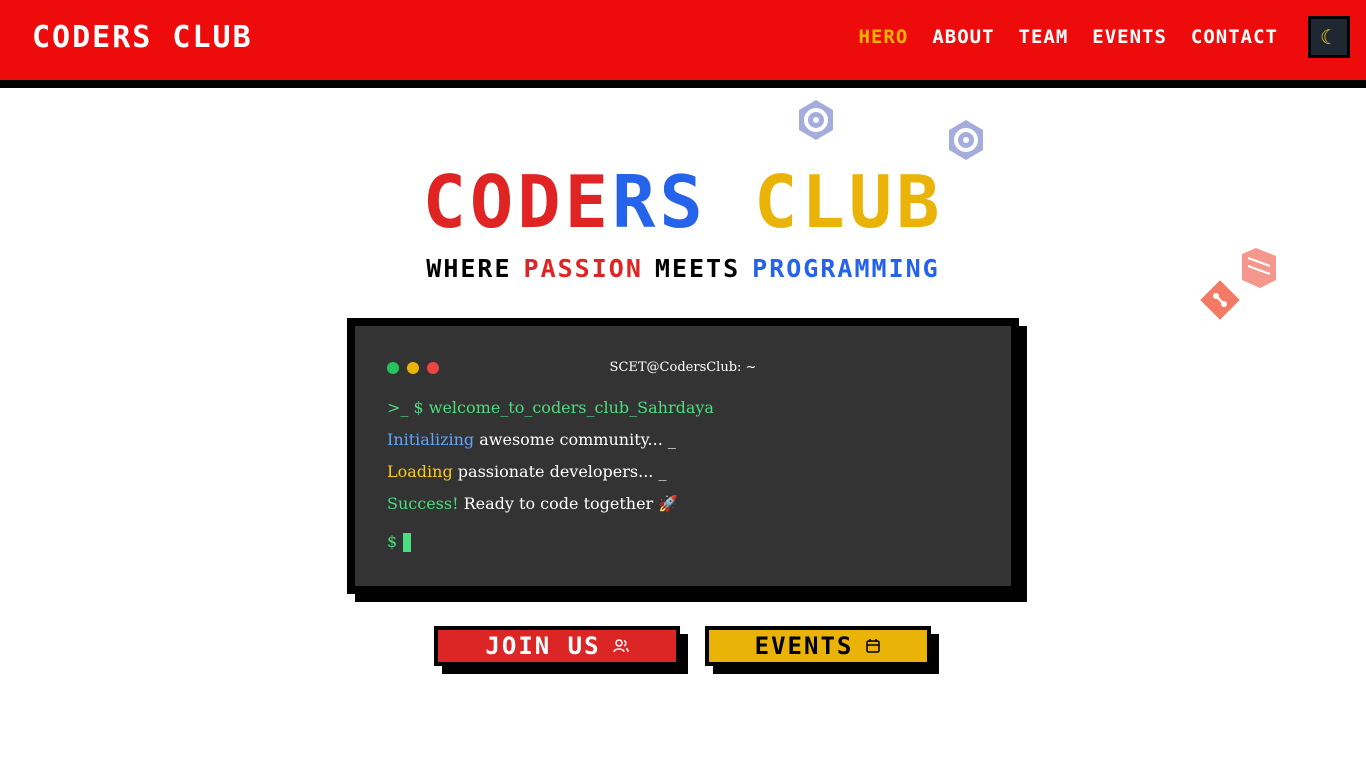 The width and height of the screenshot is (1366, 768). I want to click on events-button: EVENTS, so click(818, 646).